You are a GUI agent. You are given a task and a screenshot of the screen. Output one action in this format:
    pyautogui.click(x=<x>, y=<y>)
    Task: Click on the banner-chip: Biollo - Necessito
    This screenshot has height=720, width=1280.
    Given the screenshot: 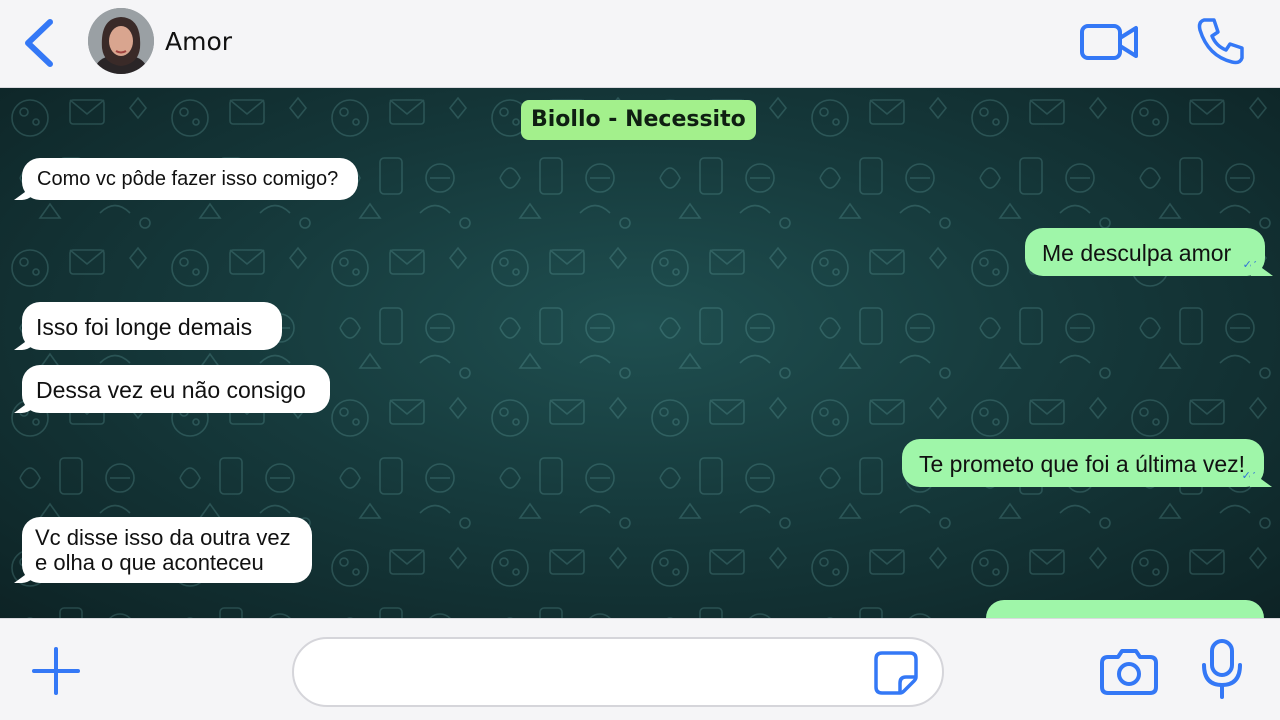 What is the action you would take?
    pyautogui.click(x=638, y=120)
    